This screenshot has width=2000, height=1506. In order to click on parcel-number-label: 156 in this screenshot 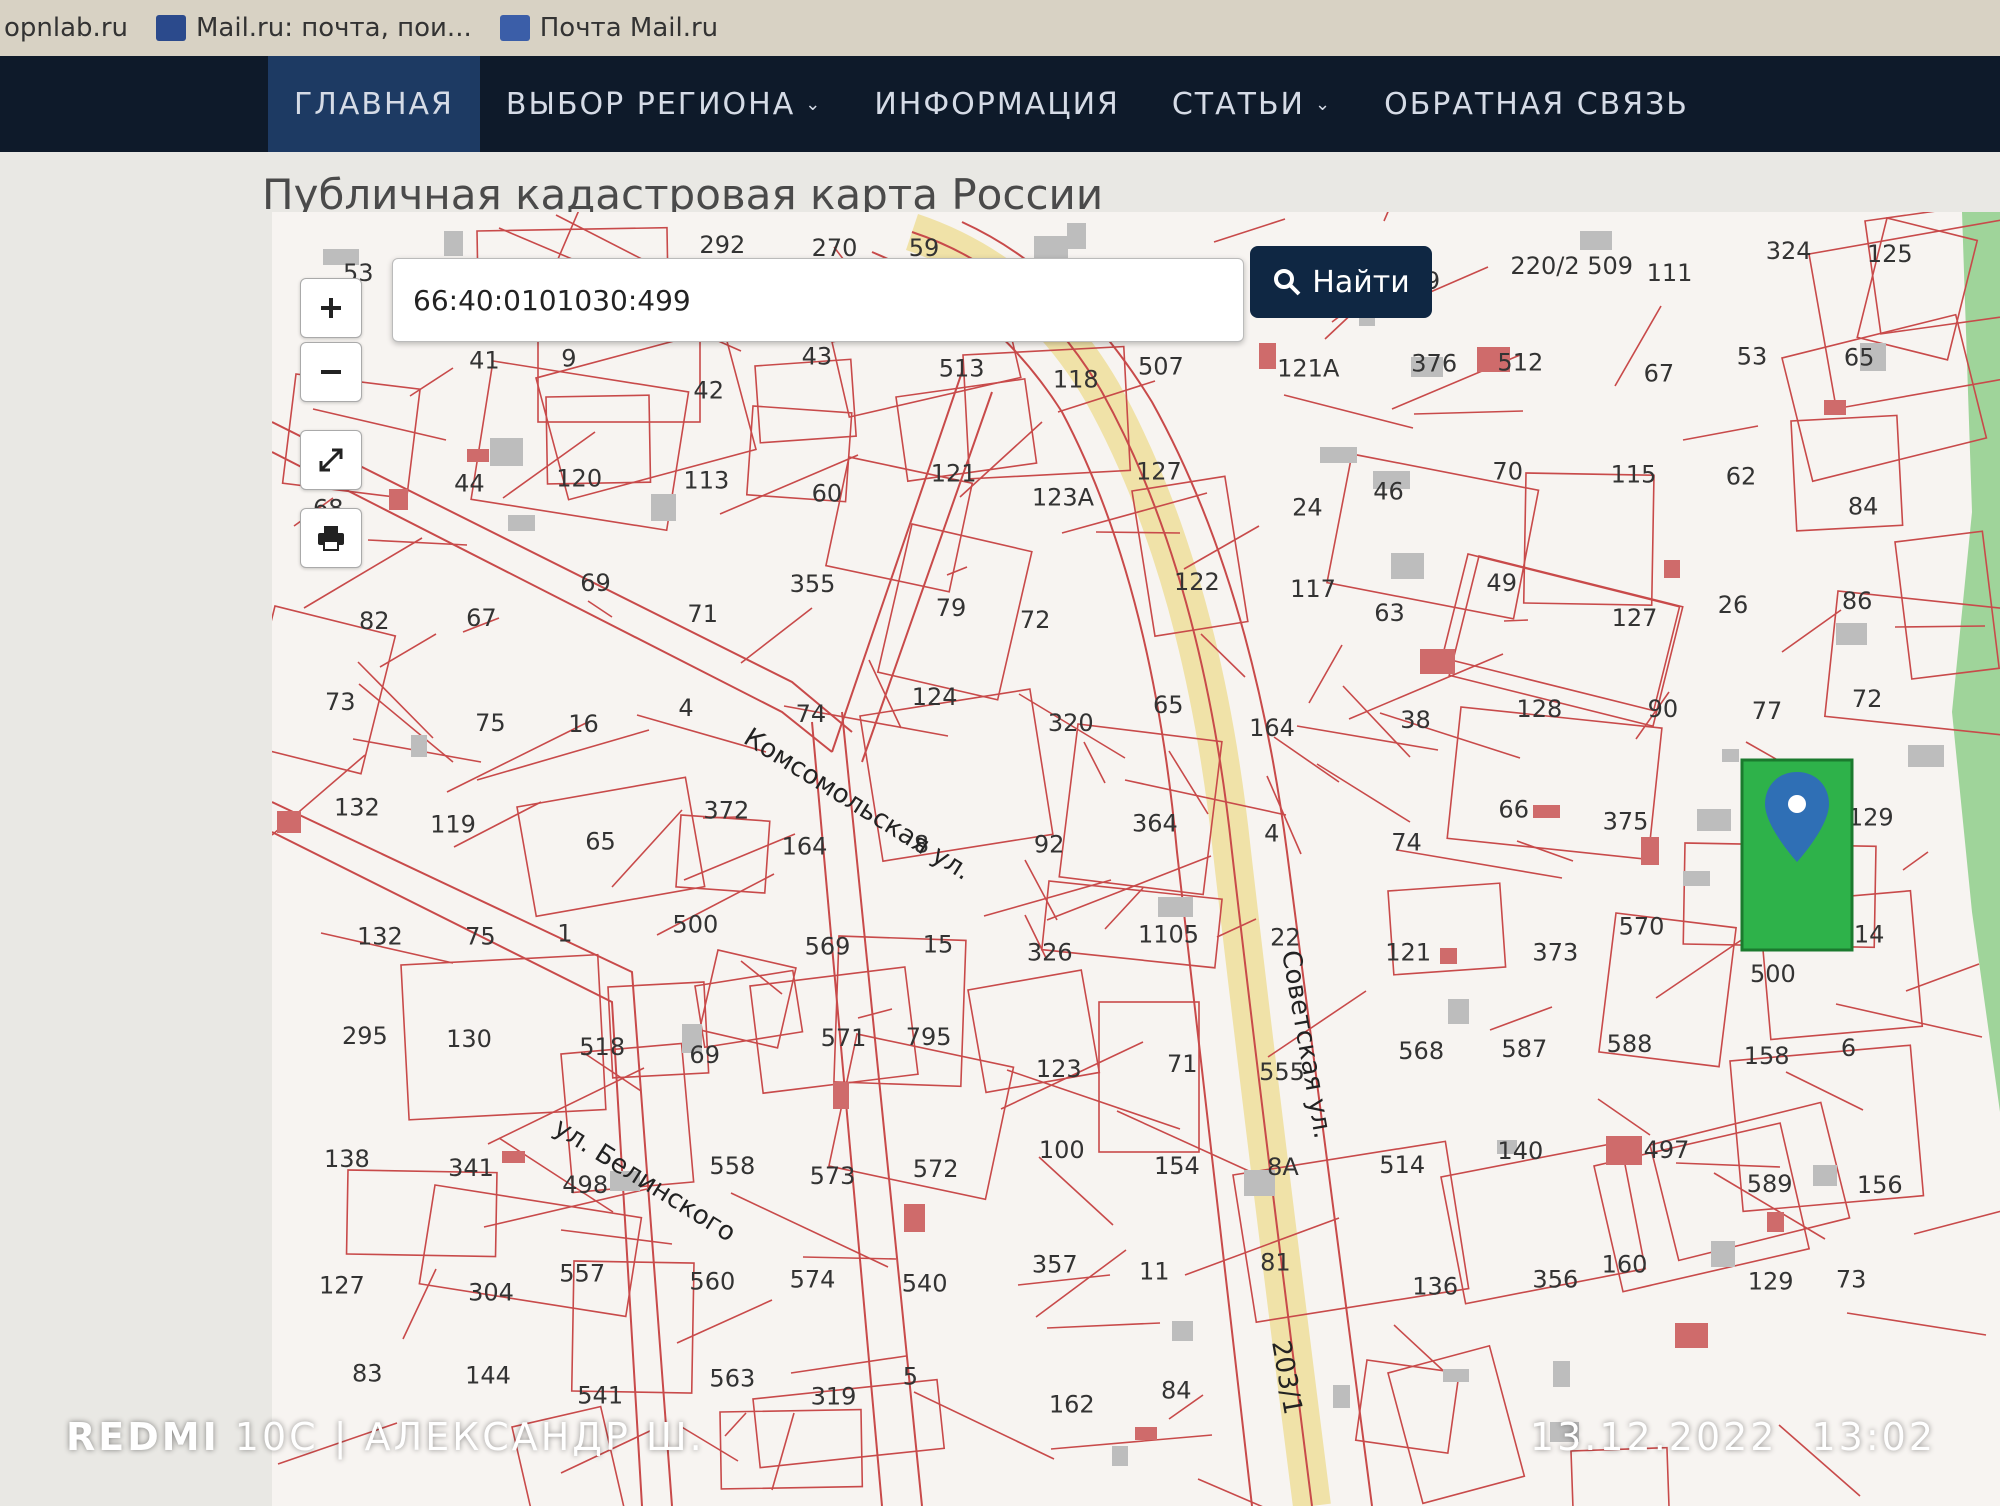, I will do `click(1880, 1185)`.